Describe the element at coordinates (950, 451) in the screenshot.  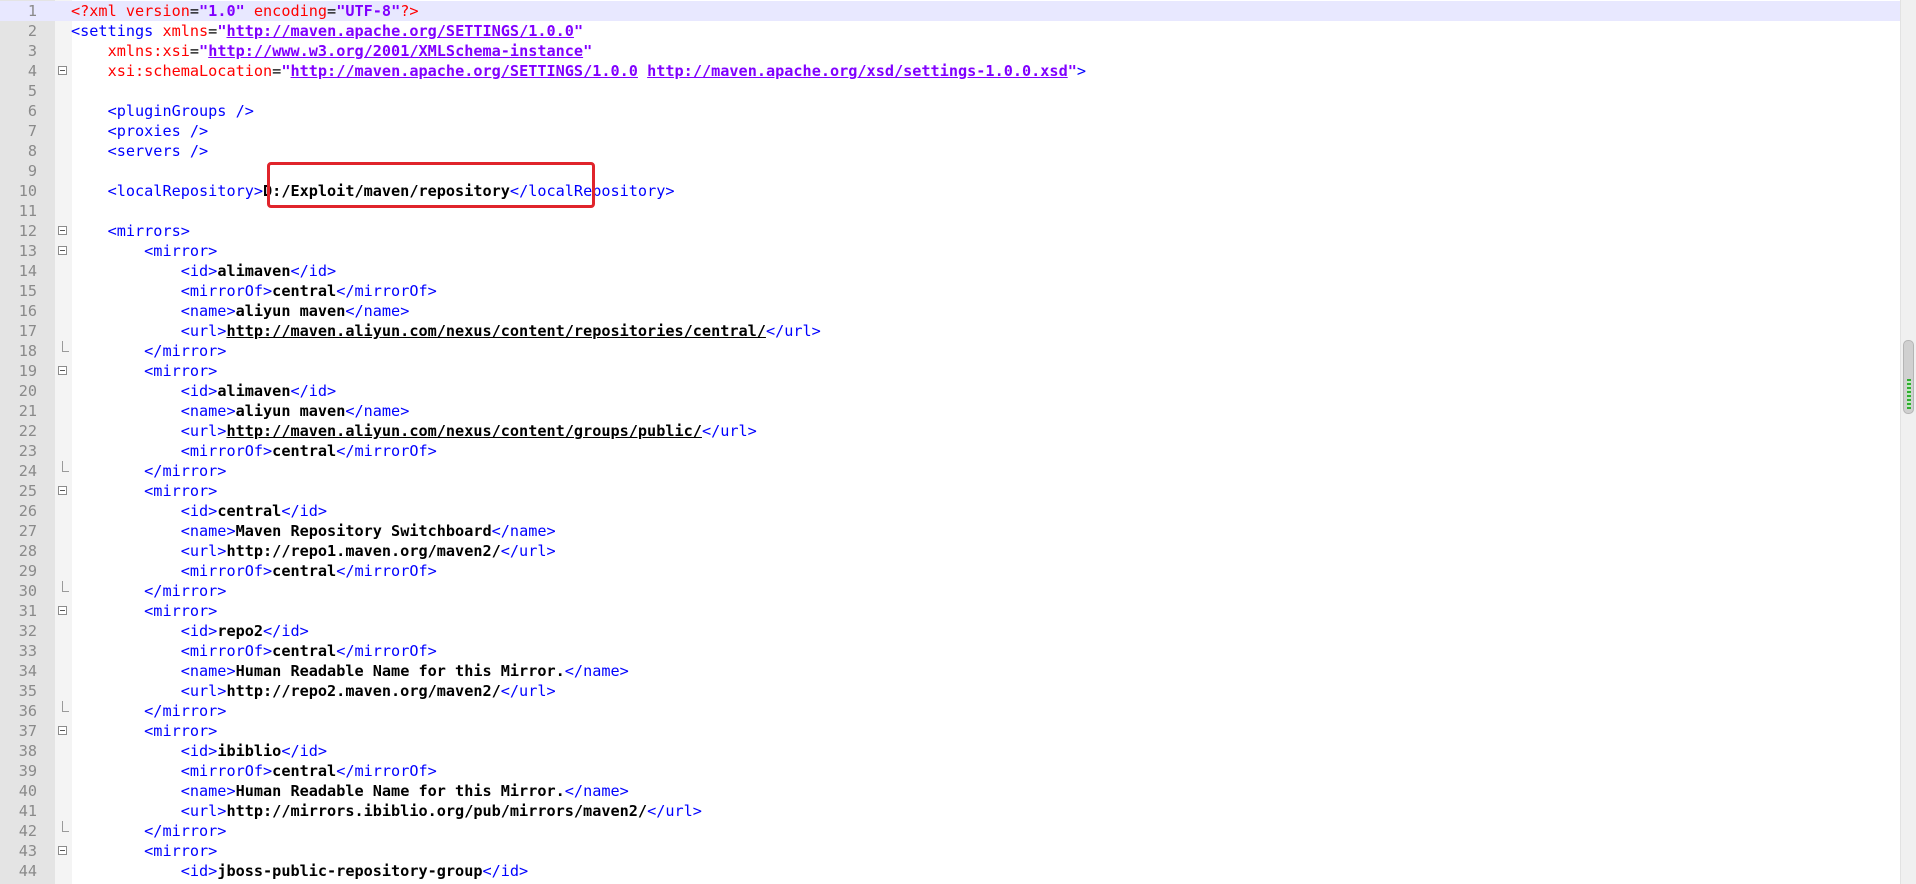
I see `code-line: 23 <mirrorOf>central</mirrorOf>` at that location.